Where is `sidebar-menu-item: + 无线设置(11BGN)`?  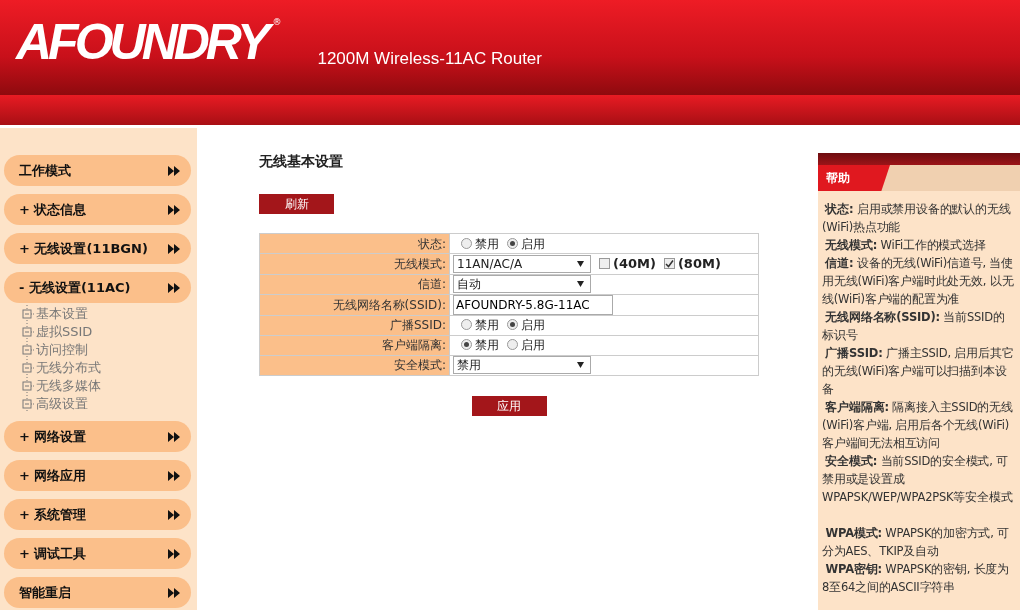 sidebar-menu-item: + 无线设置(11BGN) is located at coordinates (97, 248).